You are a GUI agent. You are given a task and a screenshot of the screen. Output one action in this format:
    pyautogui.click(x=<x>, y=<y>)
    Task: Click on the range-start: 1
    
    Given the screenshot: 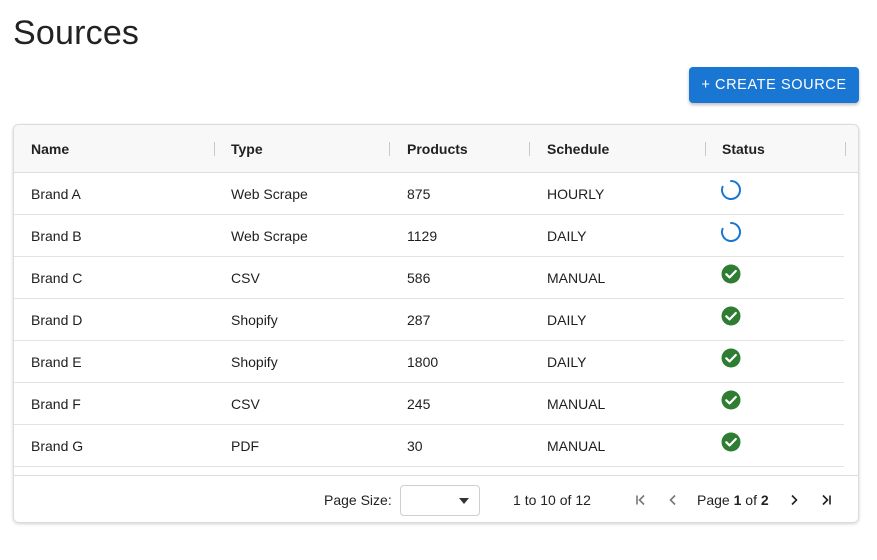 What is the action you would take?
    pyautogui.click(x=517, y=500)
    